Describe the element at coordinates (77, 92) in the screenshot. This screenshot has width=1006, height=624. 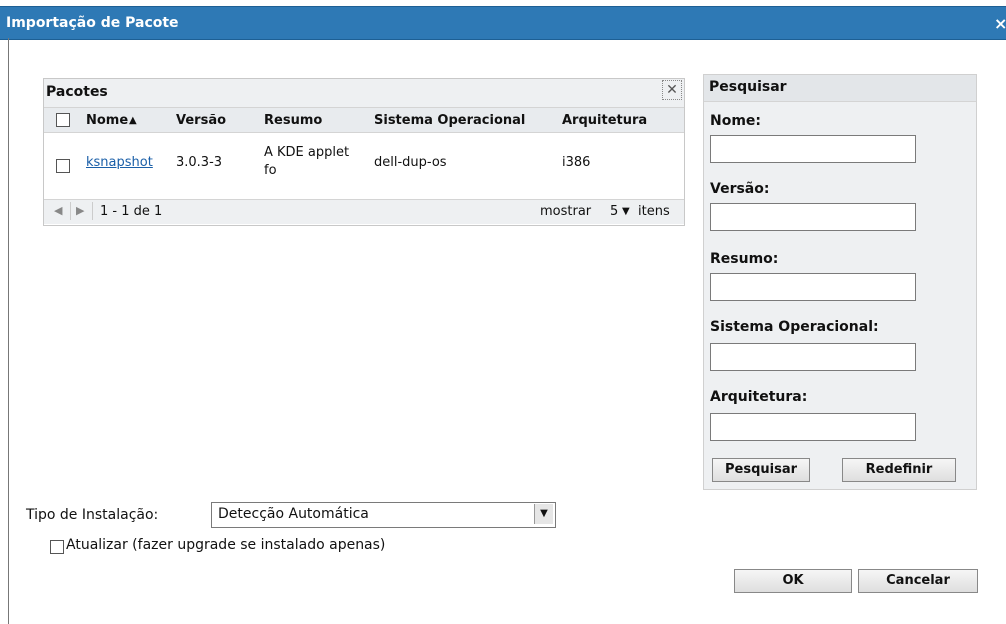
I see `packages-panel-title: Pacotes` at that location.